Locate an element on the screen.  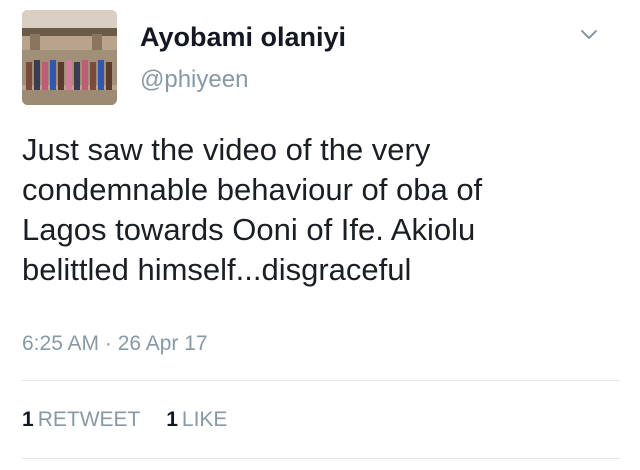
retweet-count: 1 is located at coordinates (28, 419).